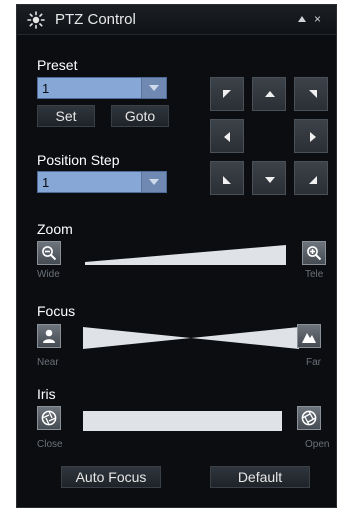 This screenshot has width=352, height=514. What do you see at coordinates (48, 274) in the screenshot?
I see `zoom-wide-label: Wide` at bounding box center [48, 274].